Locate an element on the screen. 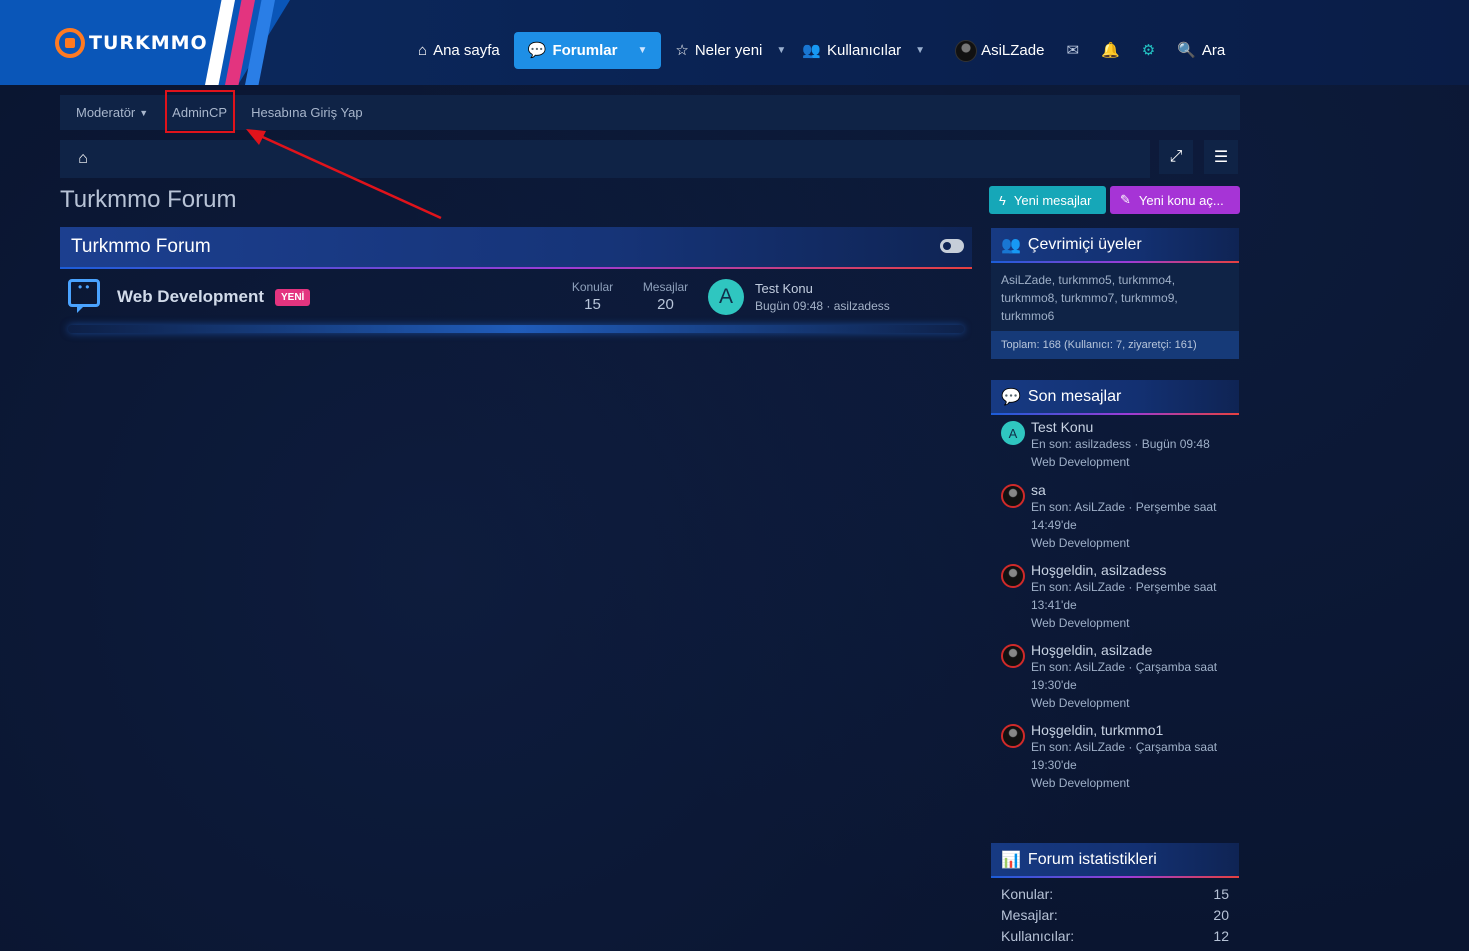 The image size is (1469, 951). star-icon: ☆ is located at coordinates (682, 50).